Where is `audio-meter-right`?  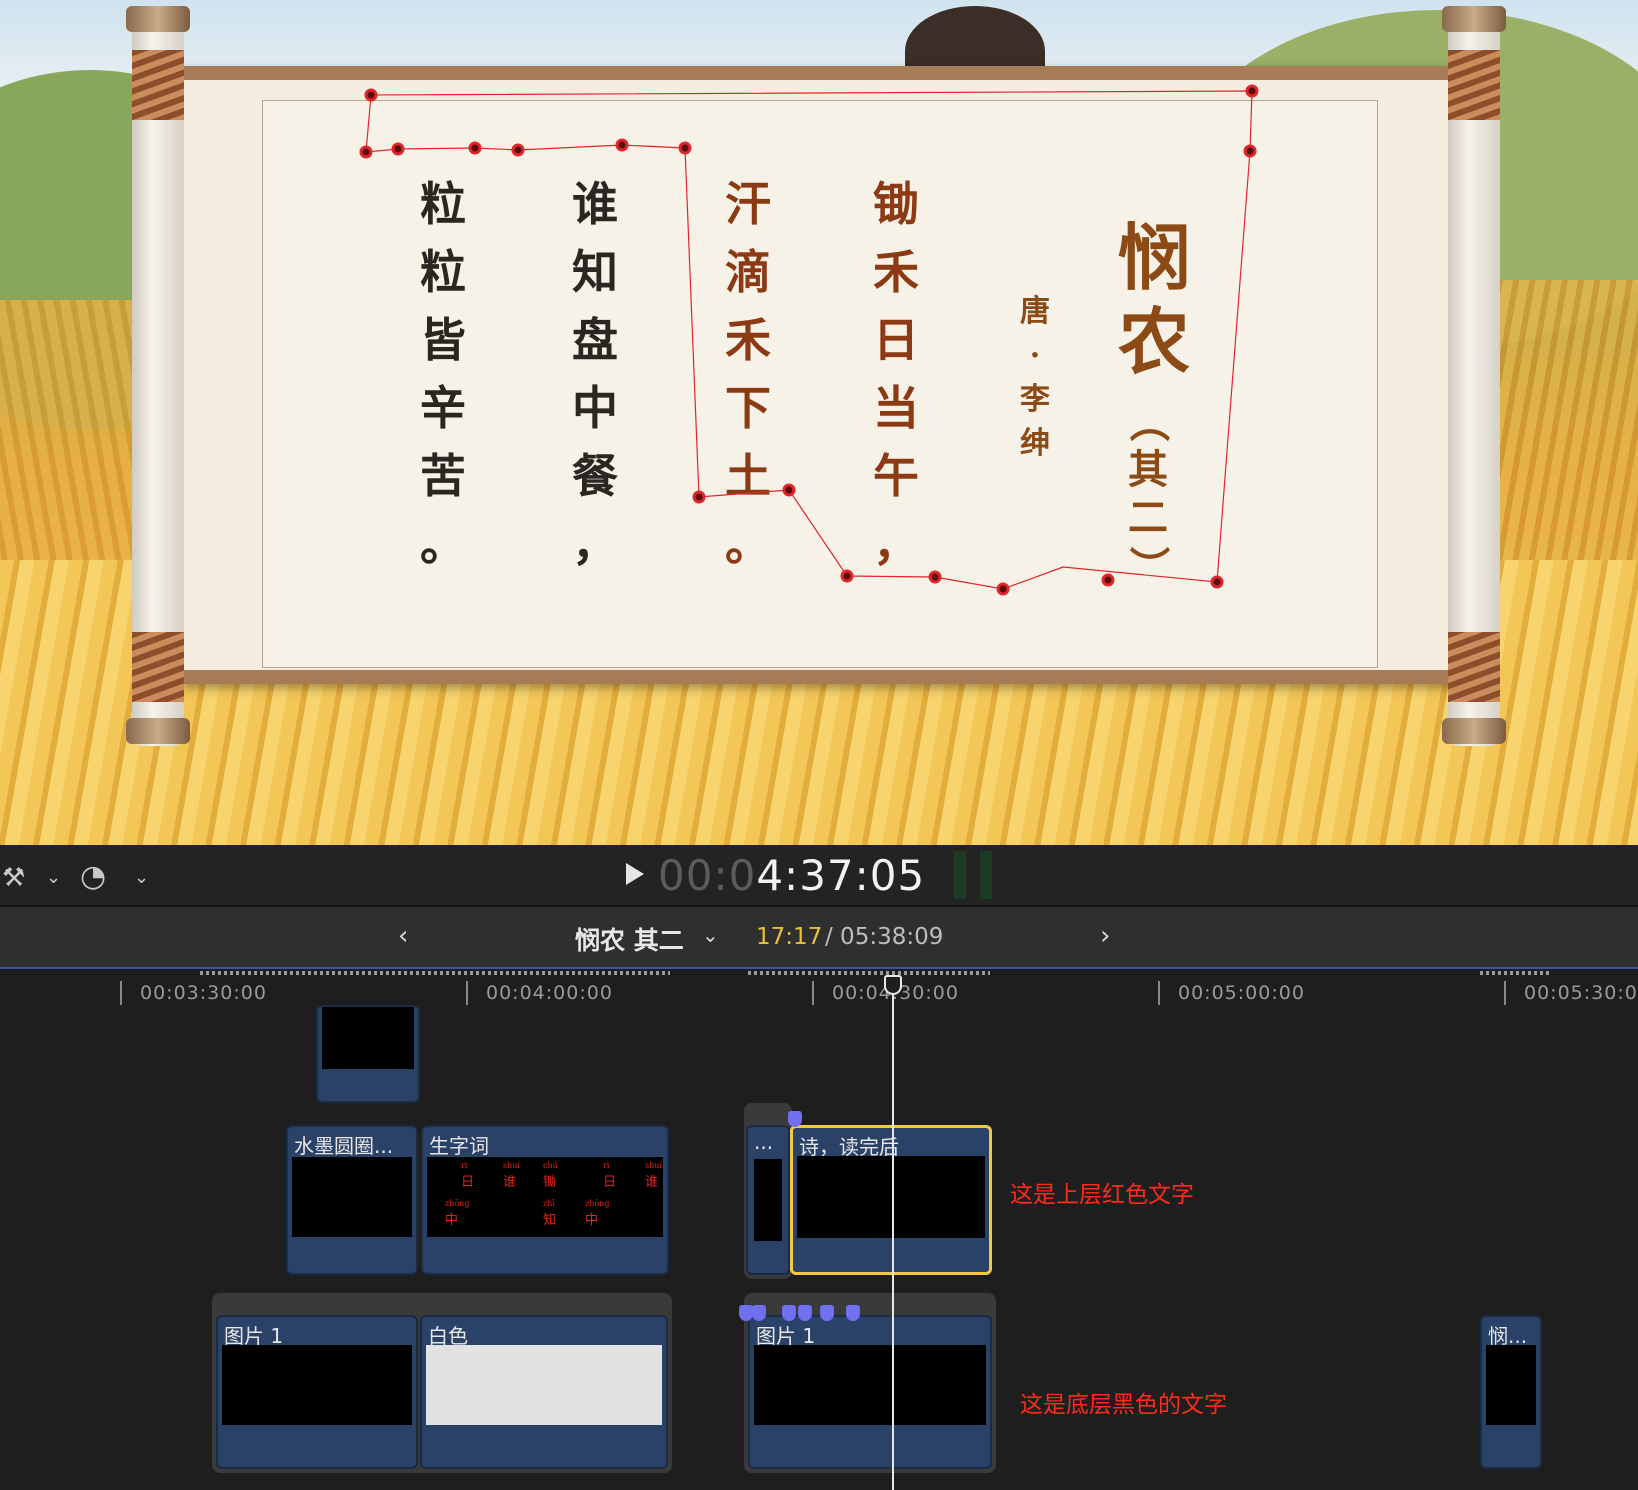 audio-meter-right is located at coordinates (986, 875).